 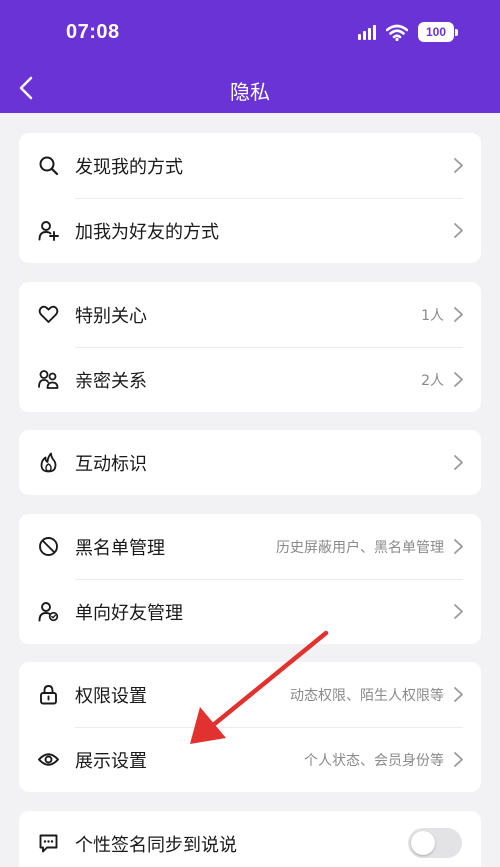 I want to click on battery-level: 100, so click(x=436, y=32).